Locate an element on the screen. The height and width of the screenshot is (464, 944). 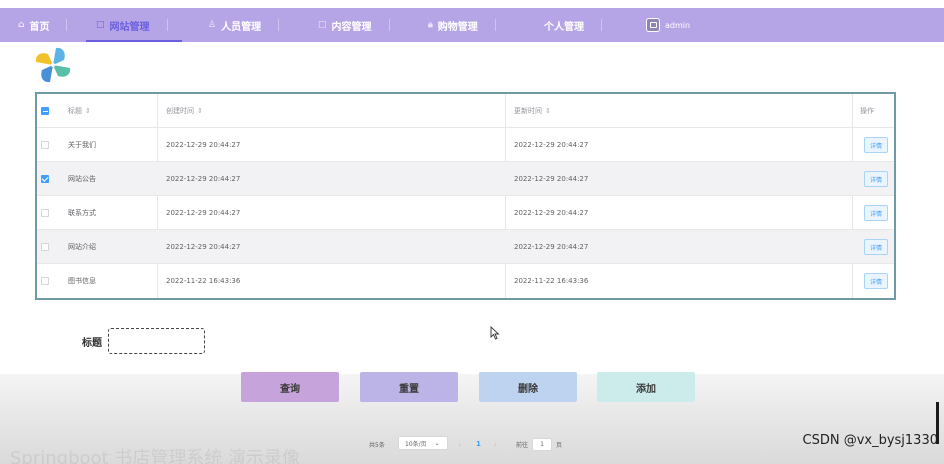
avatar-icon is located at coordinates (653, 25).